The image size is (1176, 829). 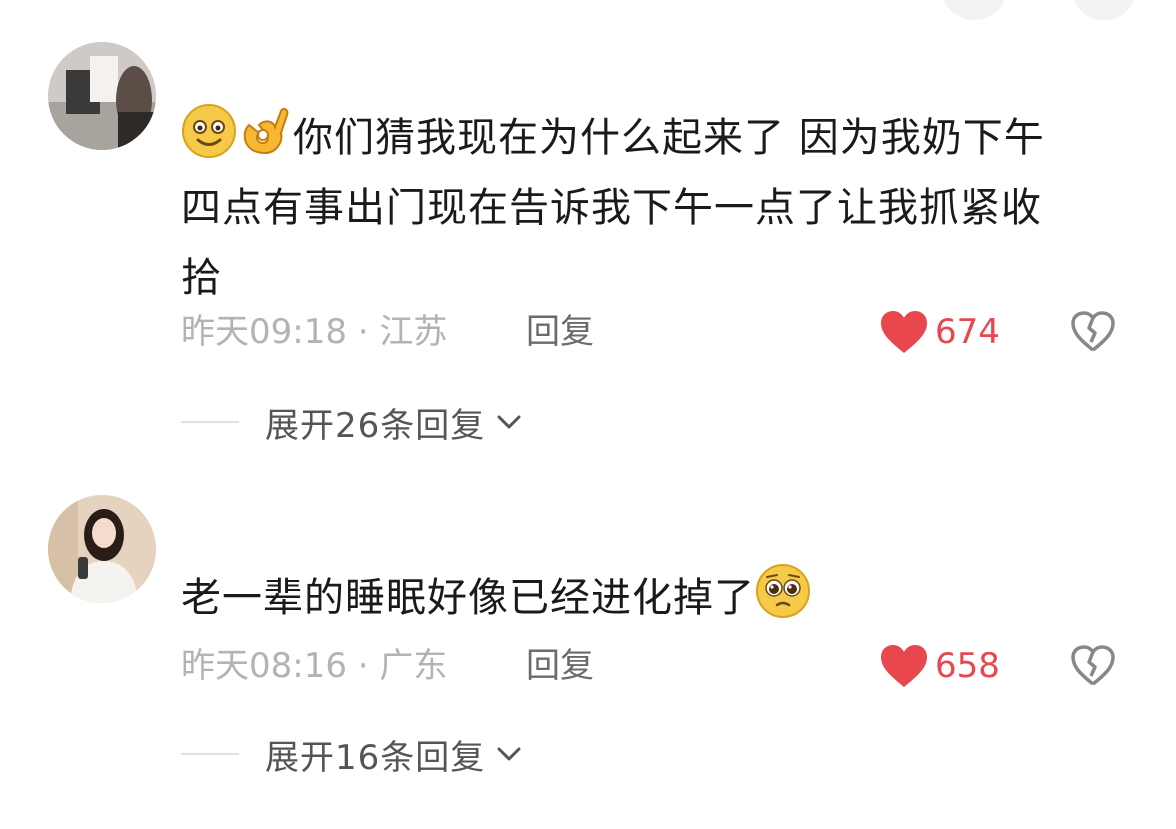 I want to click on like-count: 674, so click(x=967, y=332).